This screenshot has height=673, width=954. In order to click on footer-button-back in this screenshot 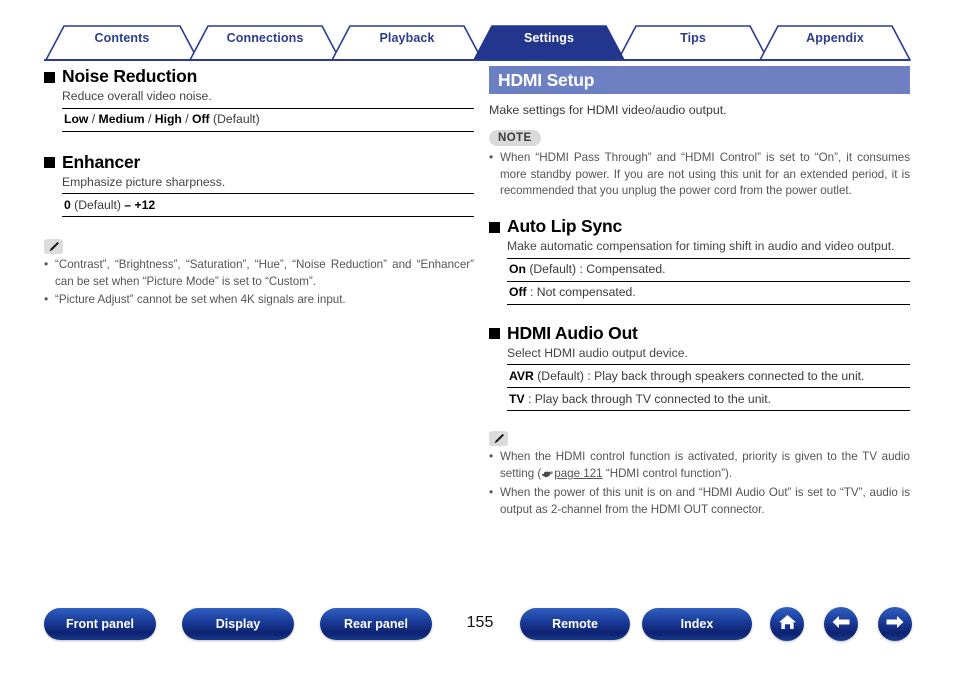, I will do `click(841, 624)`.